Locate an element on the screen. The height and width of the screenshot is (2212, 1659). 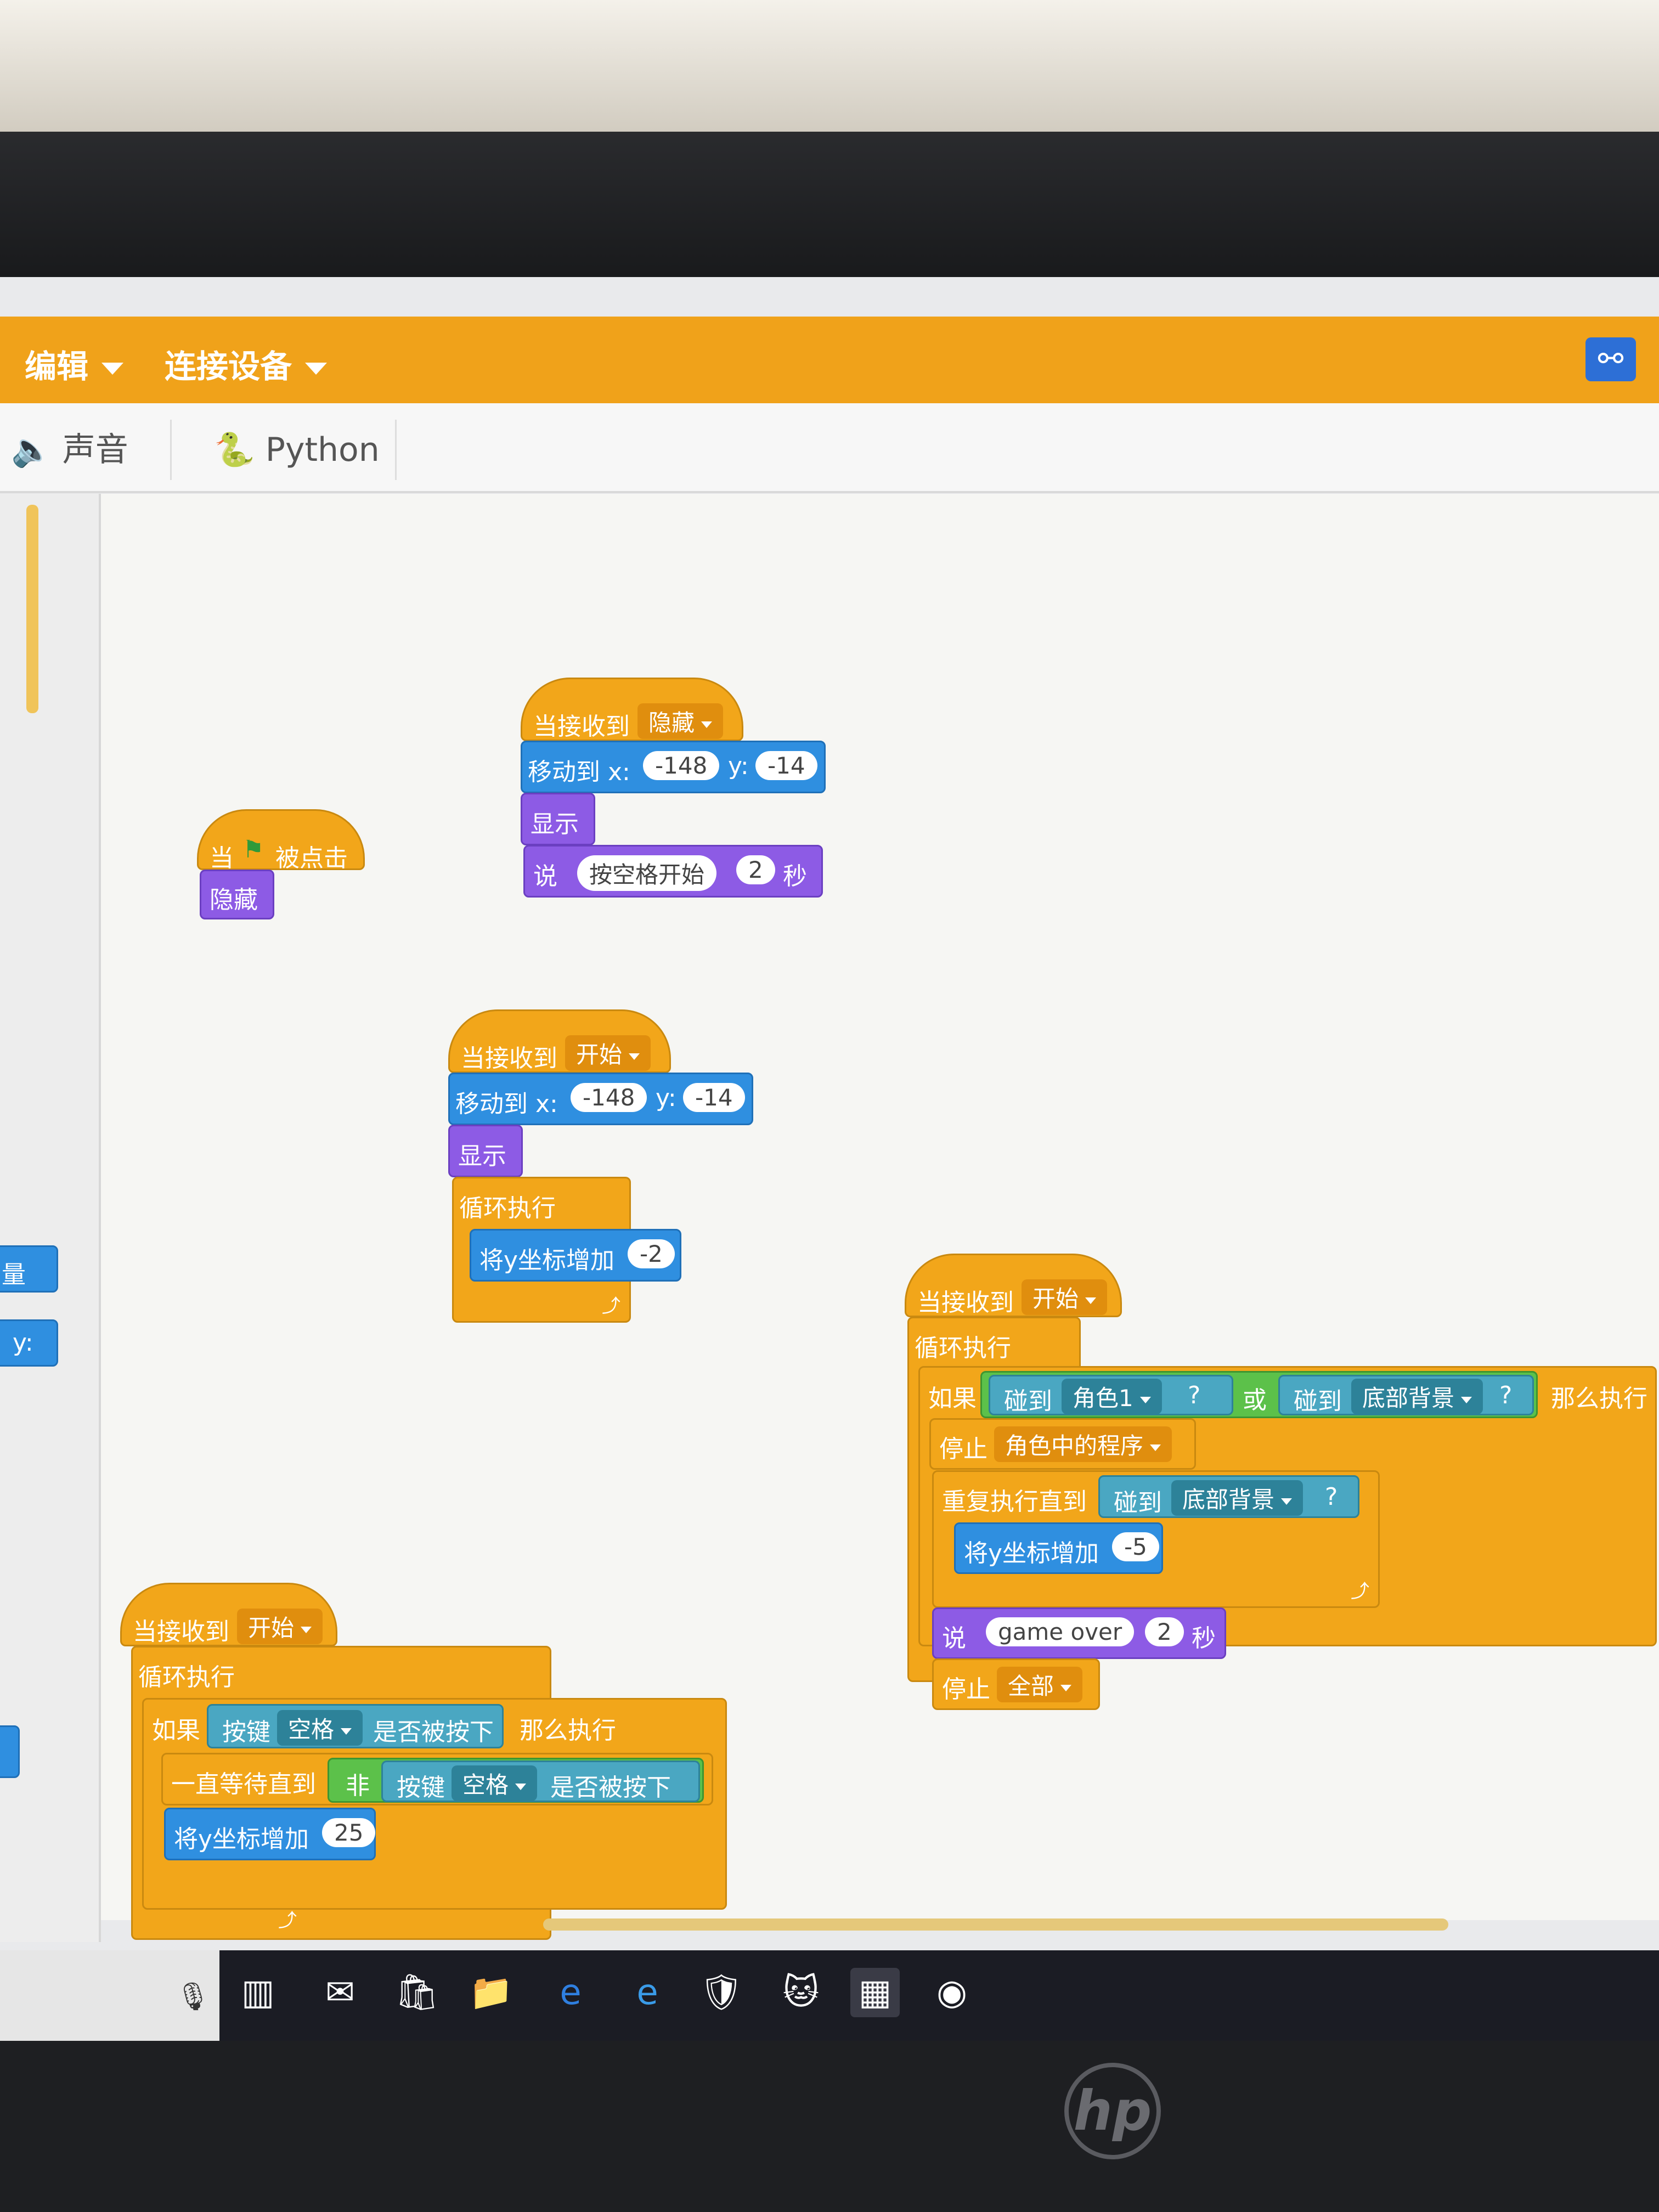
say-for-secs-block: 说 game over 2 秒 is located at coordinates (1079, 1633).